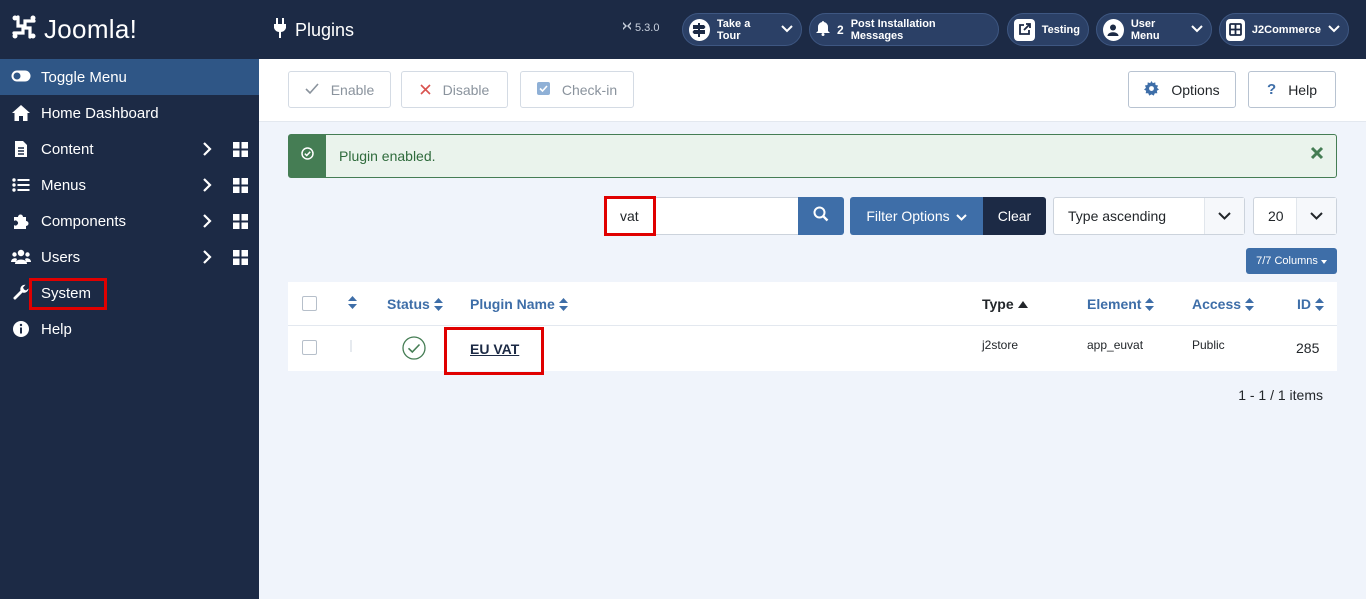  I want to click on help-button: ? Help, so click(1292, 89).